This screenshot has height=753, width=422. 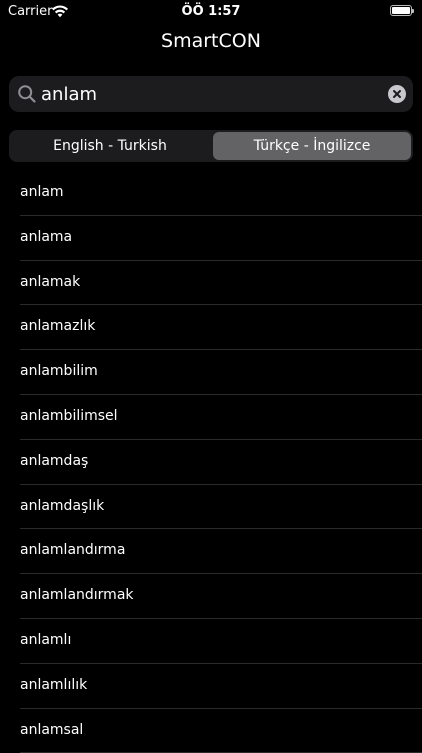 I want to click on list-item: anlamak, so click(x=221, y=283).